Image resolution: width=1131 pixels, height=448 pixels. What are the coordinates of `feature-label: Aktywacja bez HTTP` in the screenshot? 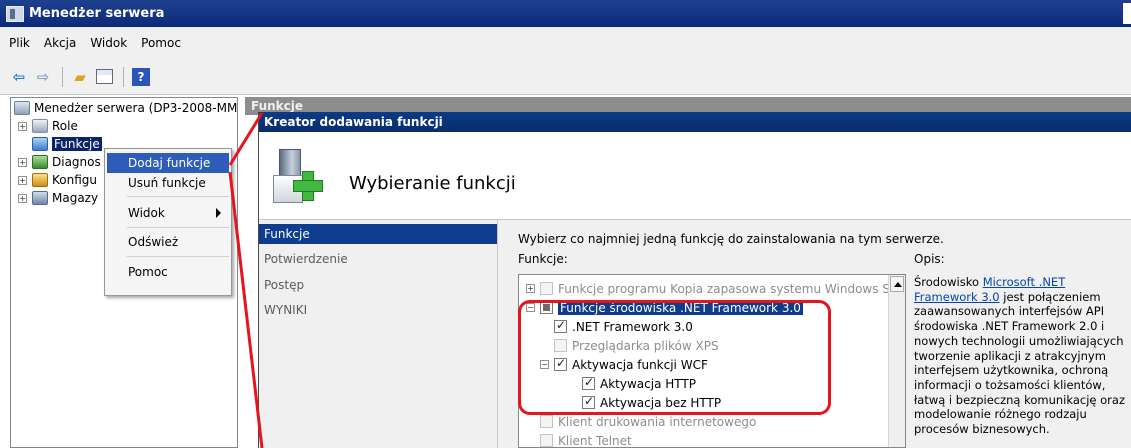 It's located at (661, 402).